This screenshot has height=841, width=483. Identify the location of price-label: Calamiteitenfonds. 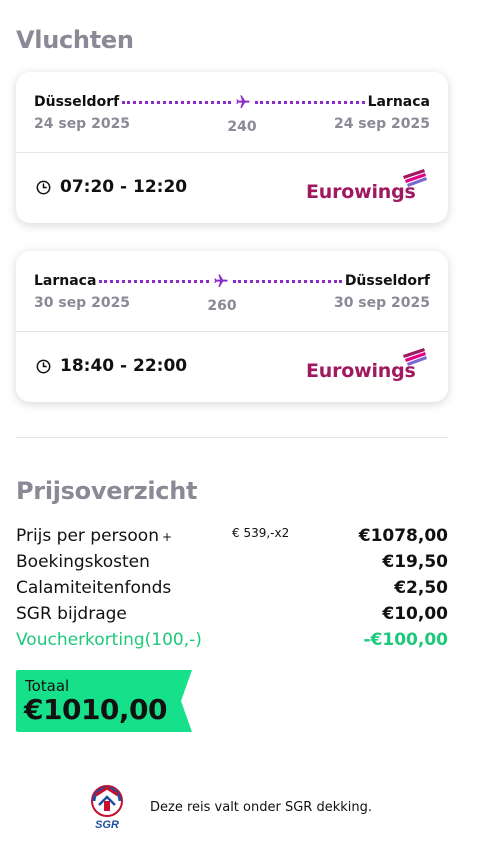
(94, 588).